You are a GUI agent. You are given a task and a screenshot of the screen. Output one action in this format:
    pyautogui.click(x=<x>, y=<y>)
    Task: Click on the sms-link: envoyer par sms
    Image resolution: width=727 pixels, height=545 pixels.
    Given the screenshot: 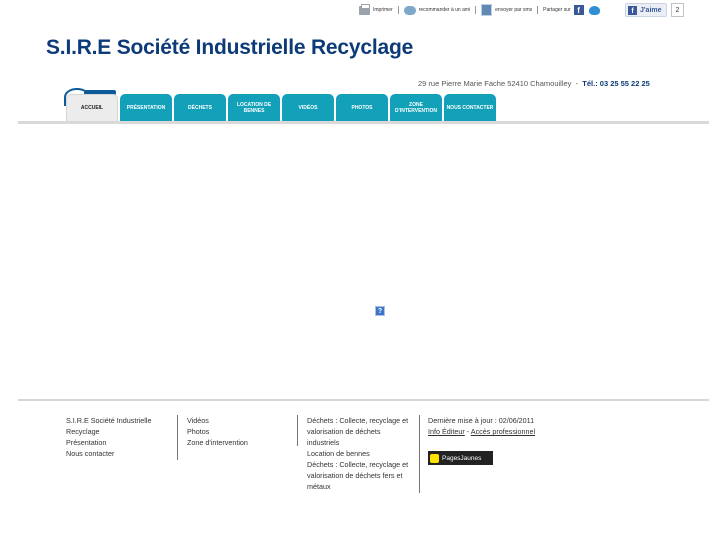 What is the action you would take?
    pyautogui.click(x=506, y=10)
    